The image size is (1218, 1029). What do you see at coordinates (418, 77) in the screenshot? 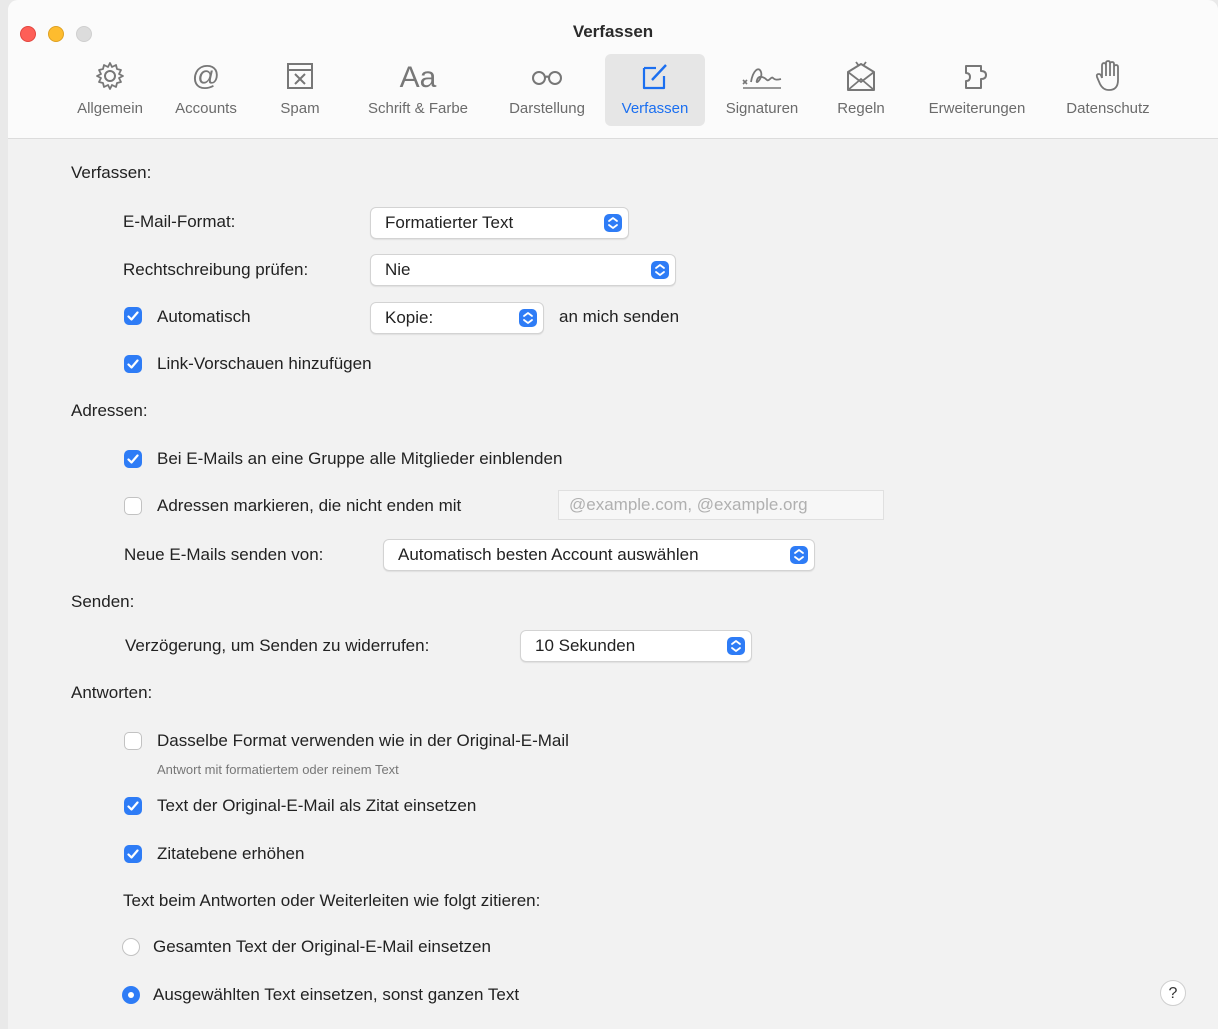
I see `font-icon: Aa` at bounding box center [418, 77].